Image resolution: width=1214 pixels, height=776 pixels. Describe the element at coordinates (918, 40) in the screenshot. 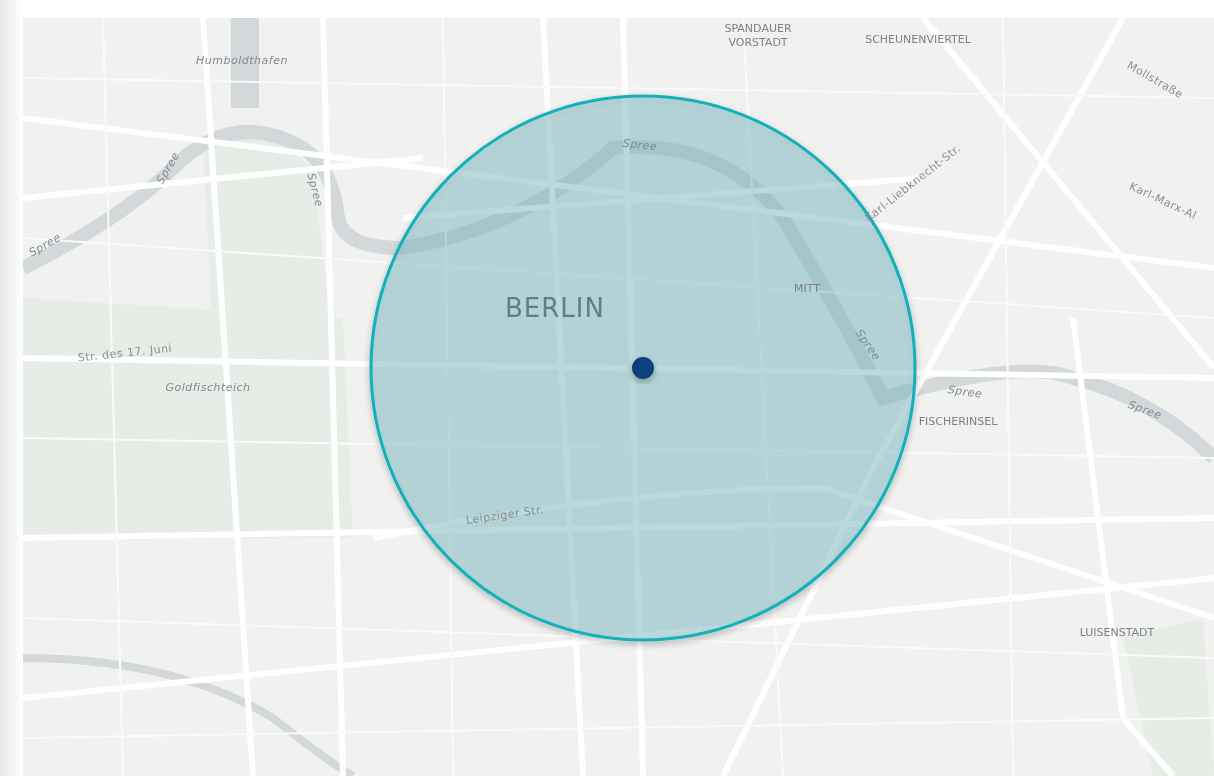

I see `map-label: SCHEUNENVIERTEL` at that location.